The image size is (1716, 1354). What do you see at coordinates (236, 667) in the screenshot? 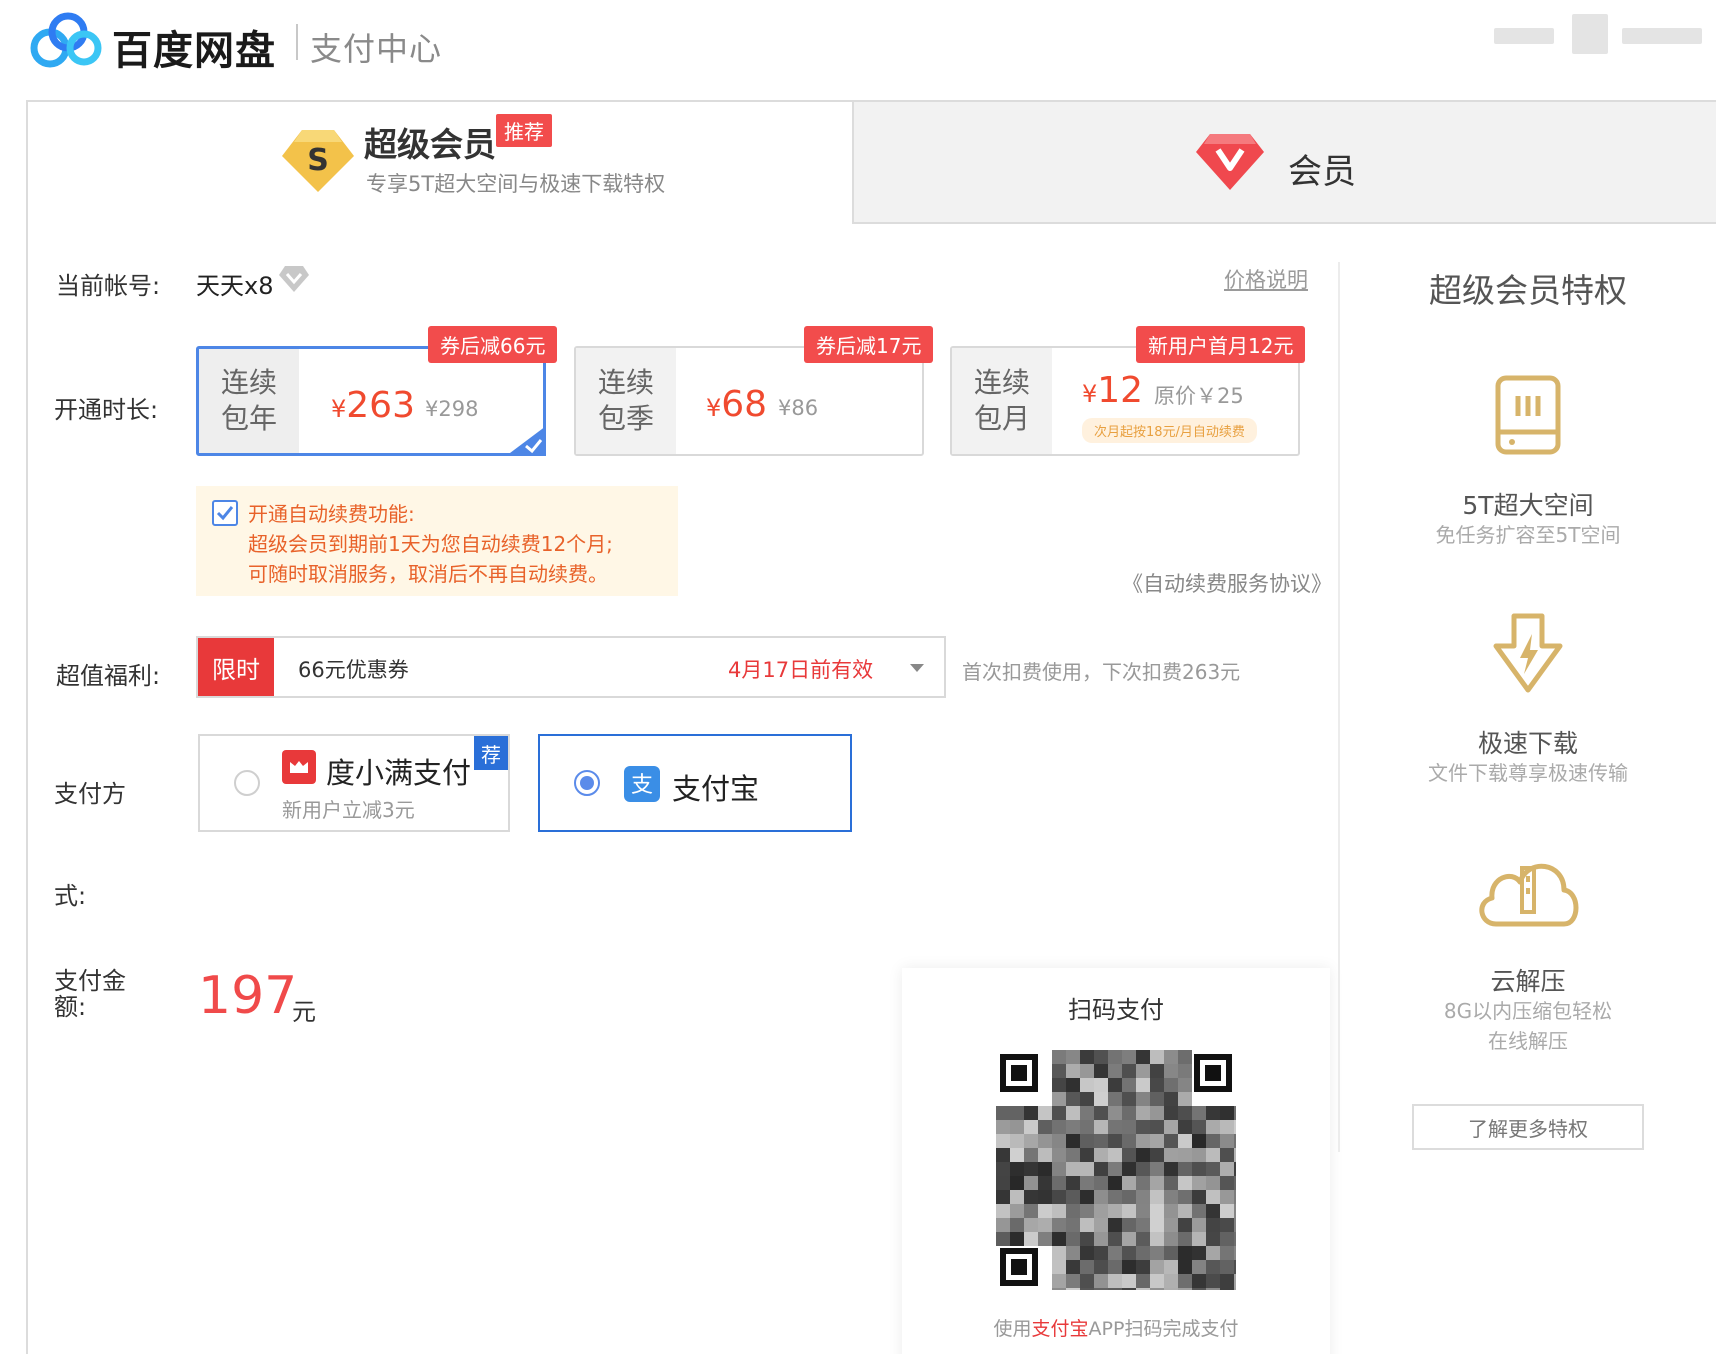
I see `limited-time-tag: 限时` at bounding box center [236, 667].